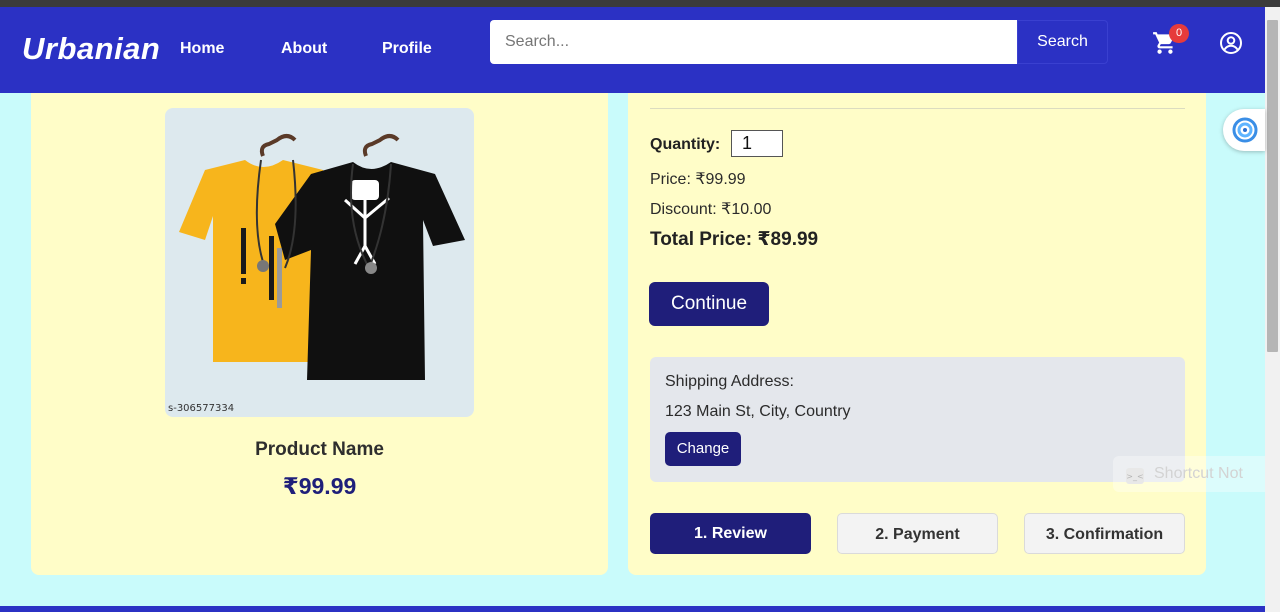 The height and width of the screenshot is (612, 1280). I want to click on quantity-label: Quantity:, so click(685, 144).